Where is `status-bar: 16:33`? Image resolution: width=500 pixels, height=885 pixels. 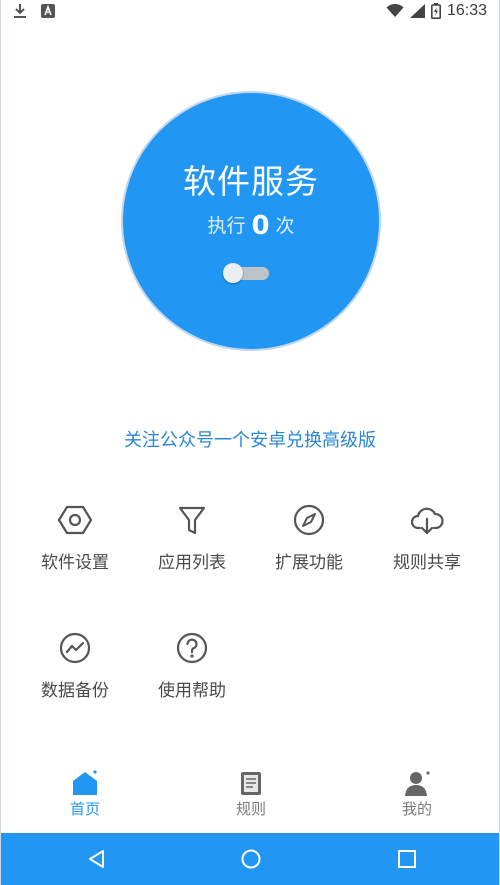
status-bar: 16:33 is located at coordinates (250, 12).